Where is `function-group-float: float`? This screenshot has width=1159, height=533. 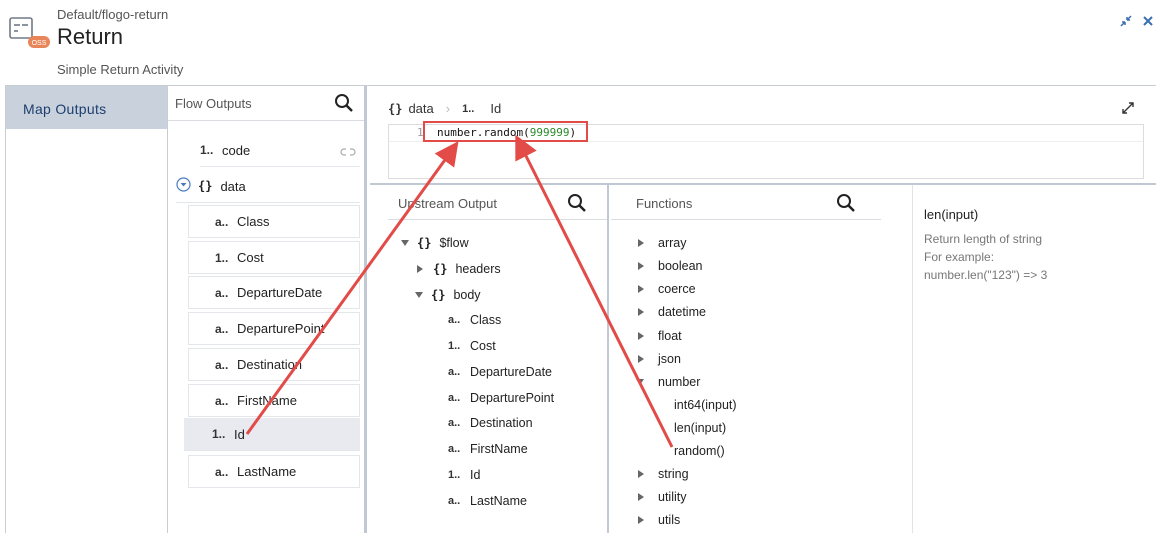
function-group-float: float is located at coordinates (660, 336).